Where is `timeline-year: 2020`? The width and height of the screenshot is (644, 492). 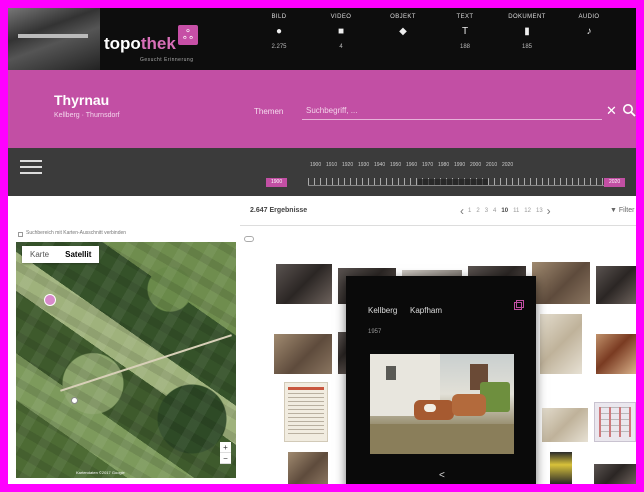 timeline-year: 2020 is located at coordinates (507, 165).